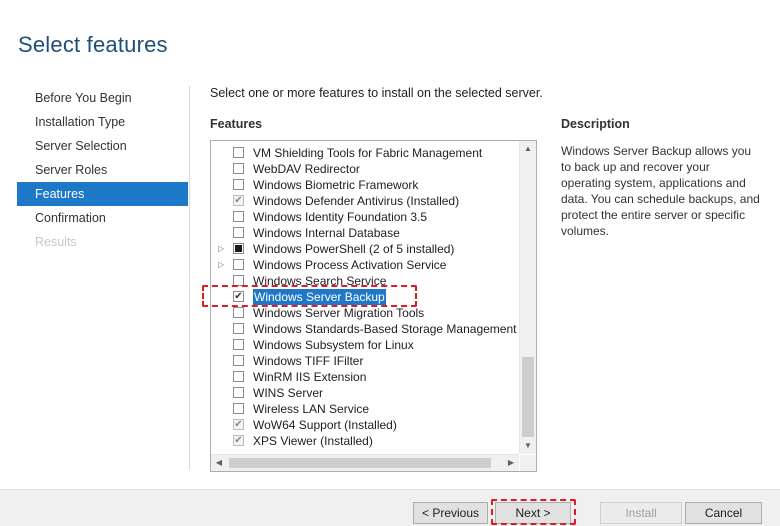 The image size is (780, 526). Describe the element at coordinates (356, 201) in the screenshot. I see `feature-label: Windows Defender Antivirus (Installed)` at that location.